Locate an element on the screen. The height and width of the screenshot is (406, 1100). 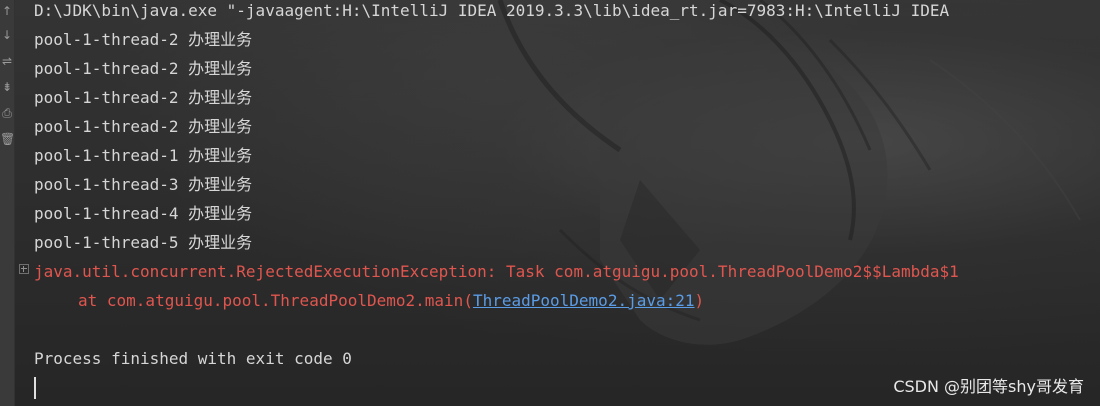
output-line: pool-1-thread-4 办理业务 is located at coordinates (143, 213).